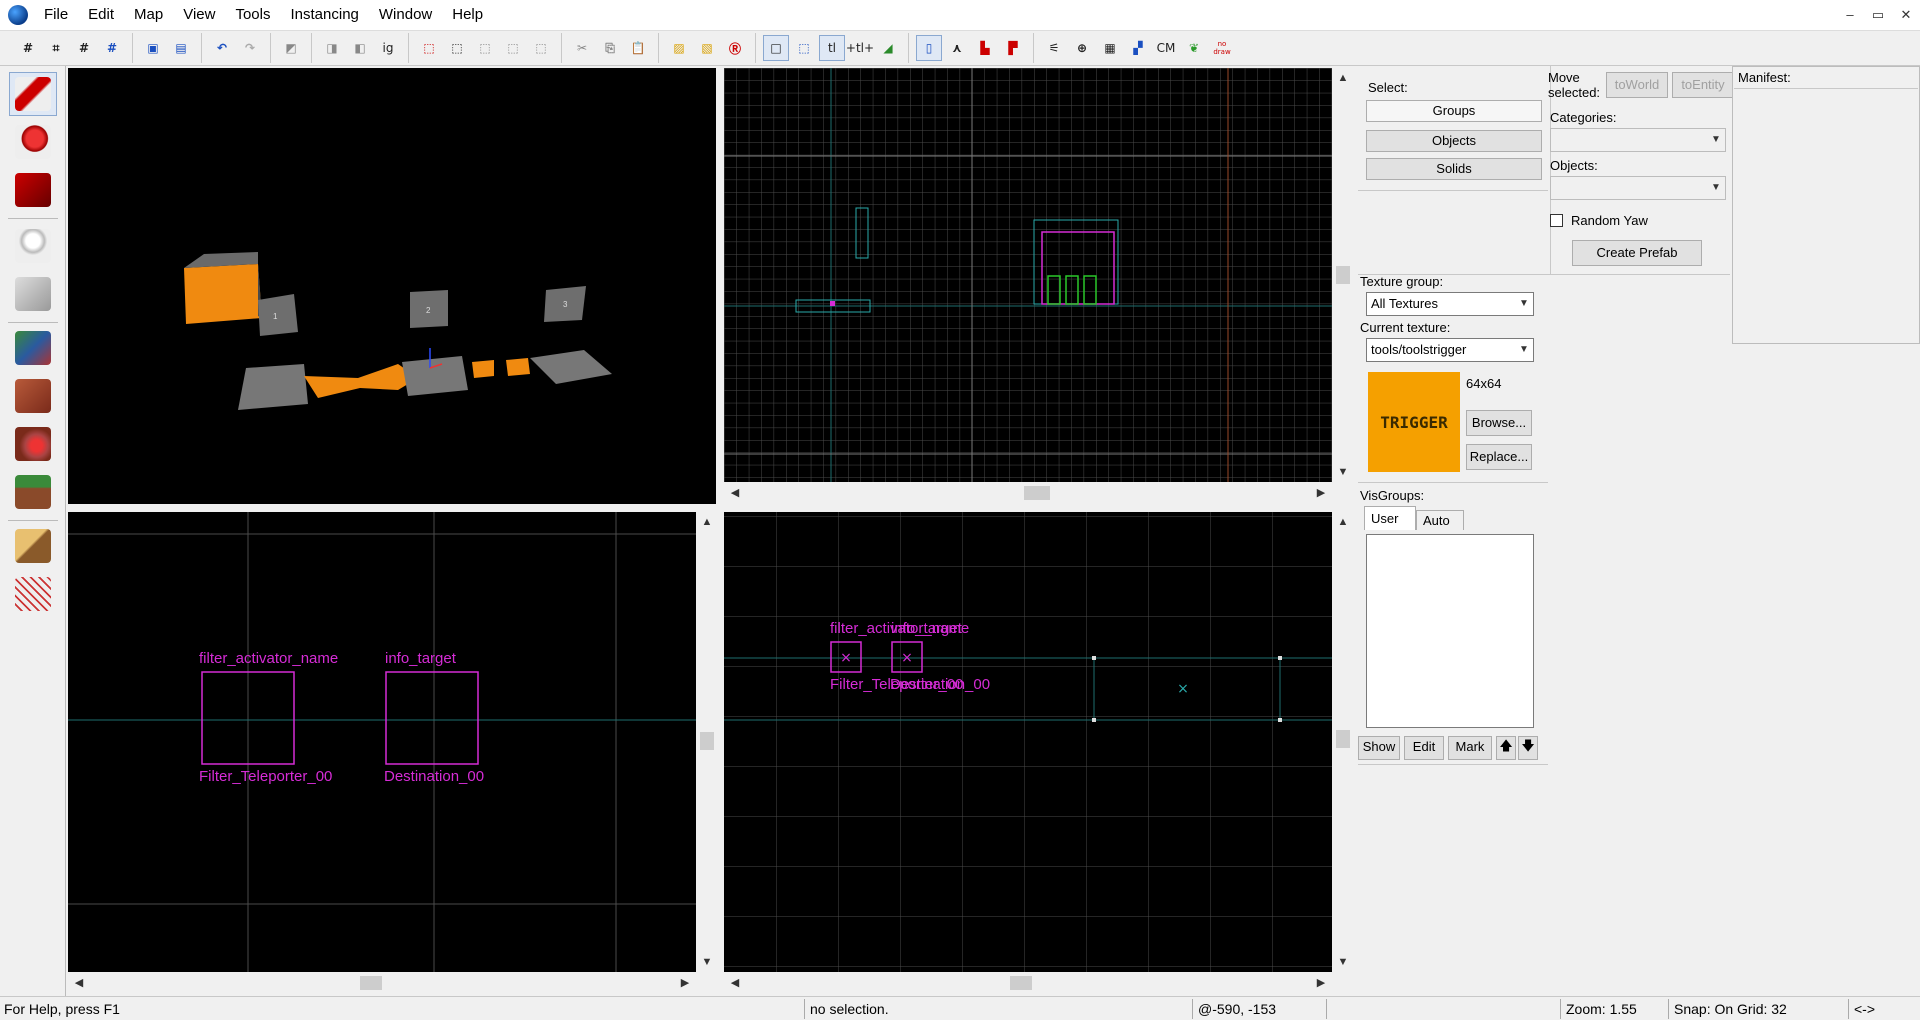 This screenshot has width=1920, height=1020. What do you see at coordinates (33, 396) in the screenshot?
I see `apply-texture-tool` at bounding box center [33, 396].